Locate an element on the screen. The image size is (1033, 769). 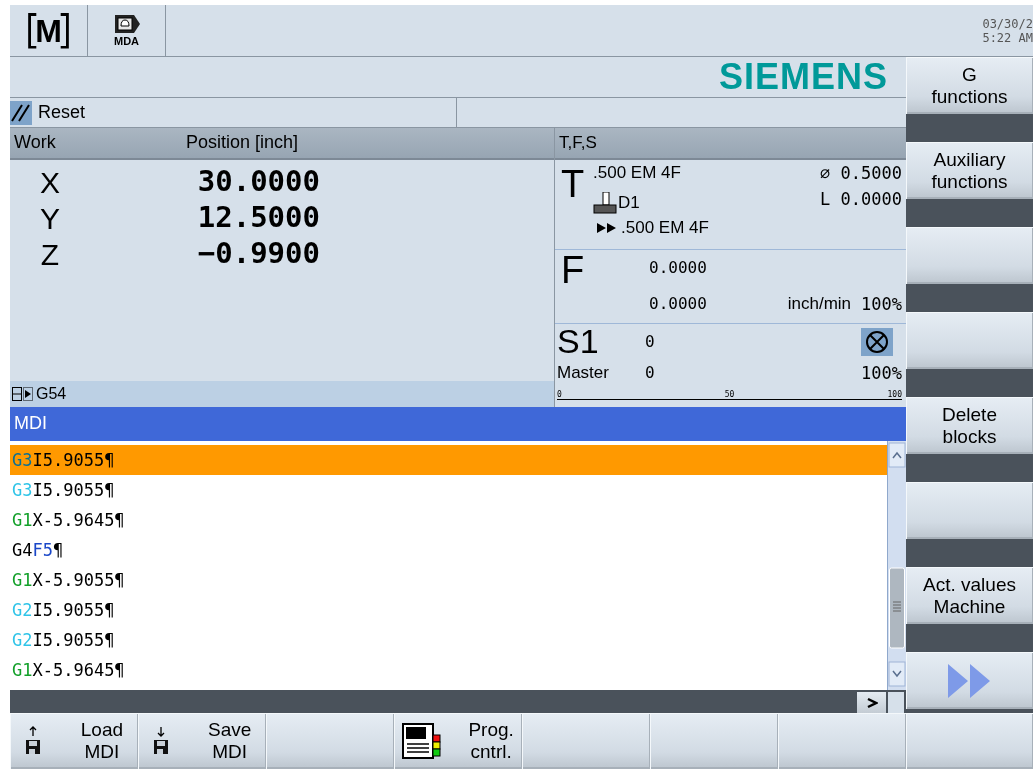
feed-override: 100% is located at coordinates (881, 304).